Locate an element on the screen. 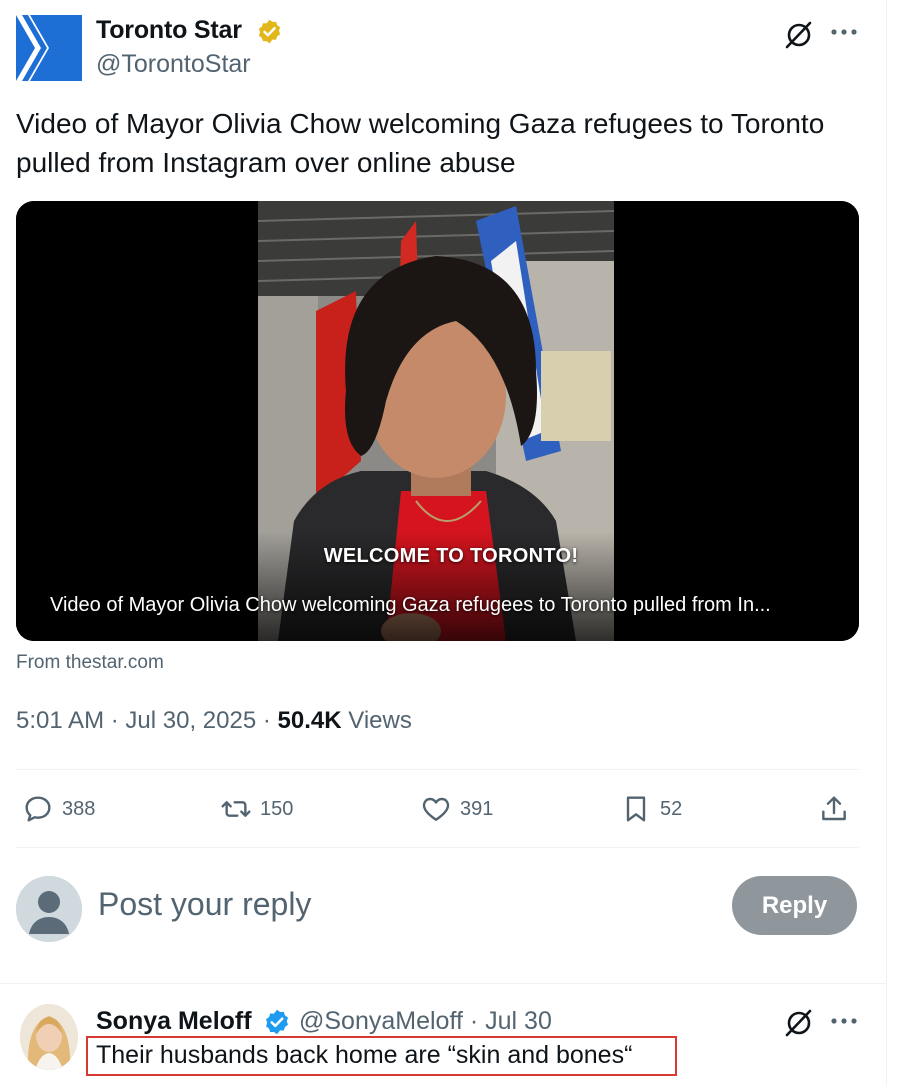 This screenshot has height=1085, width=909. default-avatar-icon is located at coordinates (49, 909).